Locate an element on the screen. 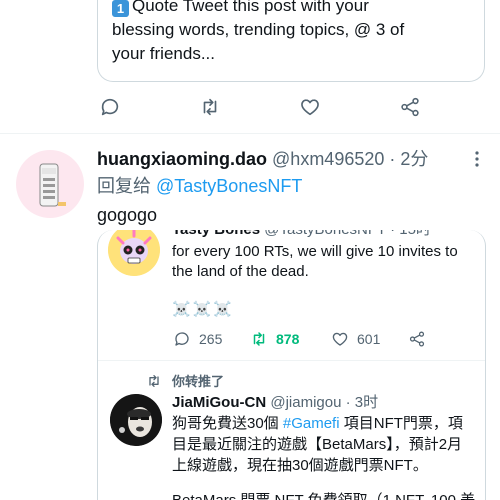  quoted-like-button: 601 is located at coordinates (355, 339).